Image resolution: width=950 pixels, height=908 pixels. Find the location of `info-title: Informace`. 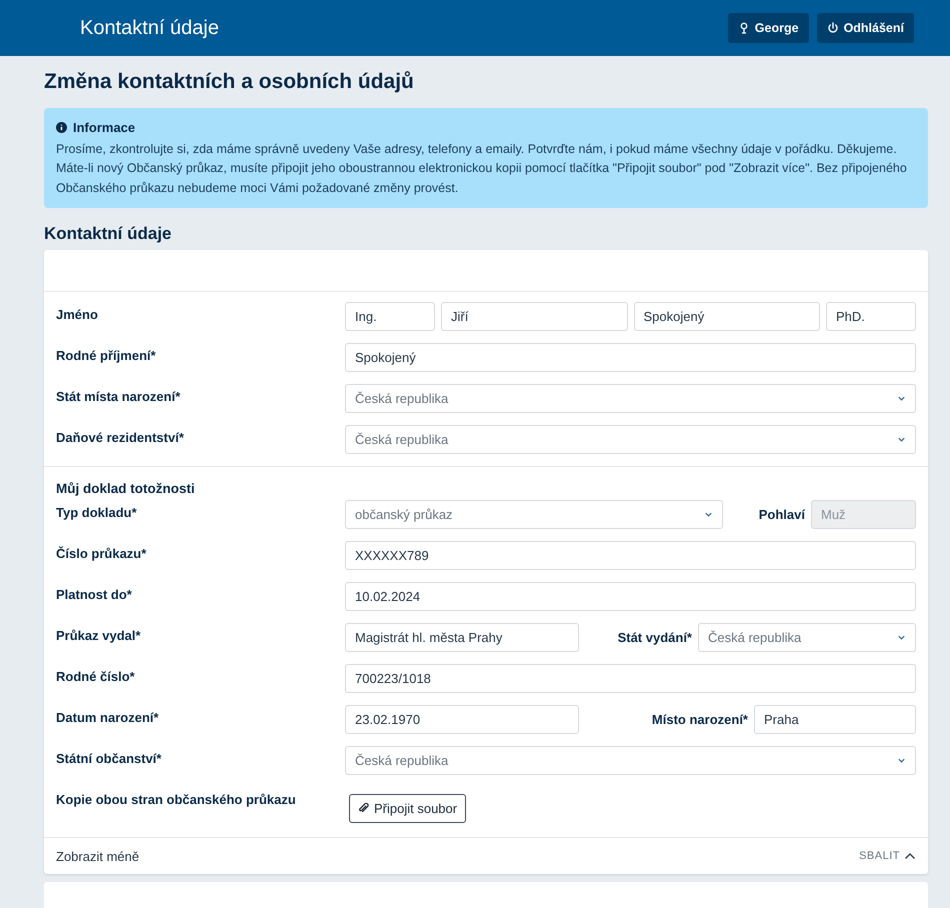

info-title: Informace is located at coordinates (104, 128).